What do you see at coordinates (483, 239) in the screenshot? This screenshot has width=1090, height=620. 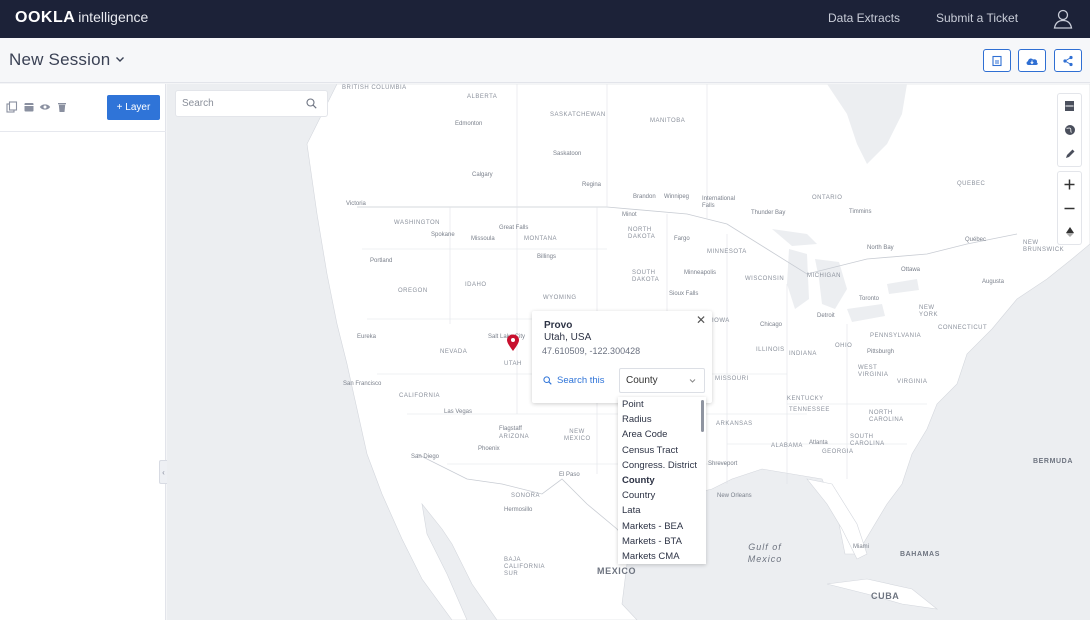 I see `map-label-missoula: Missoula` at bounding box center [483, 239].